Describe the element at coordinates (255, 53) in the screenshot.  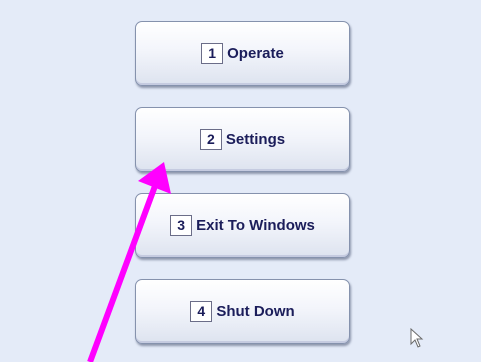
I see `operate-label: Operate` at that location.